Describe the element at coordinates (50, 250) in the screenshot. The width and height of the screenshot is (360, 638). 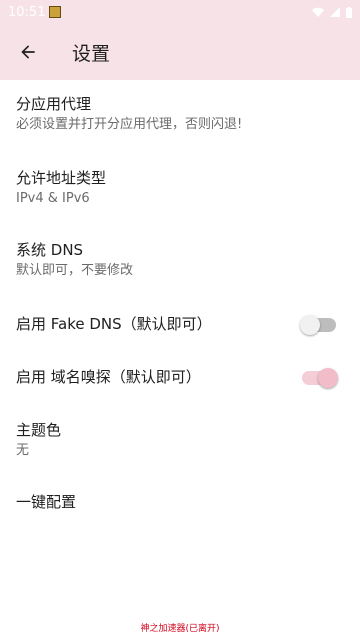
I see `setting-title: 系统 DNS` at that location.